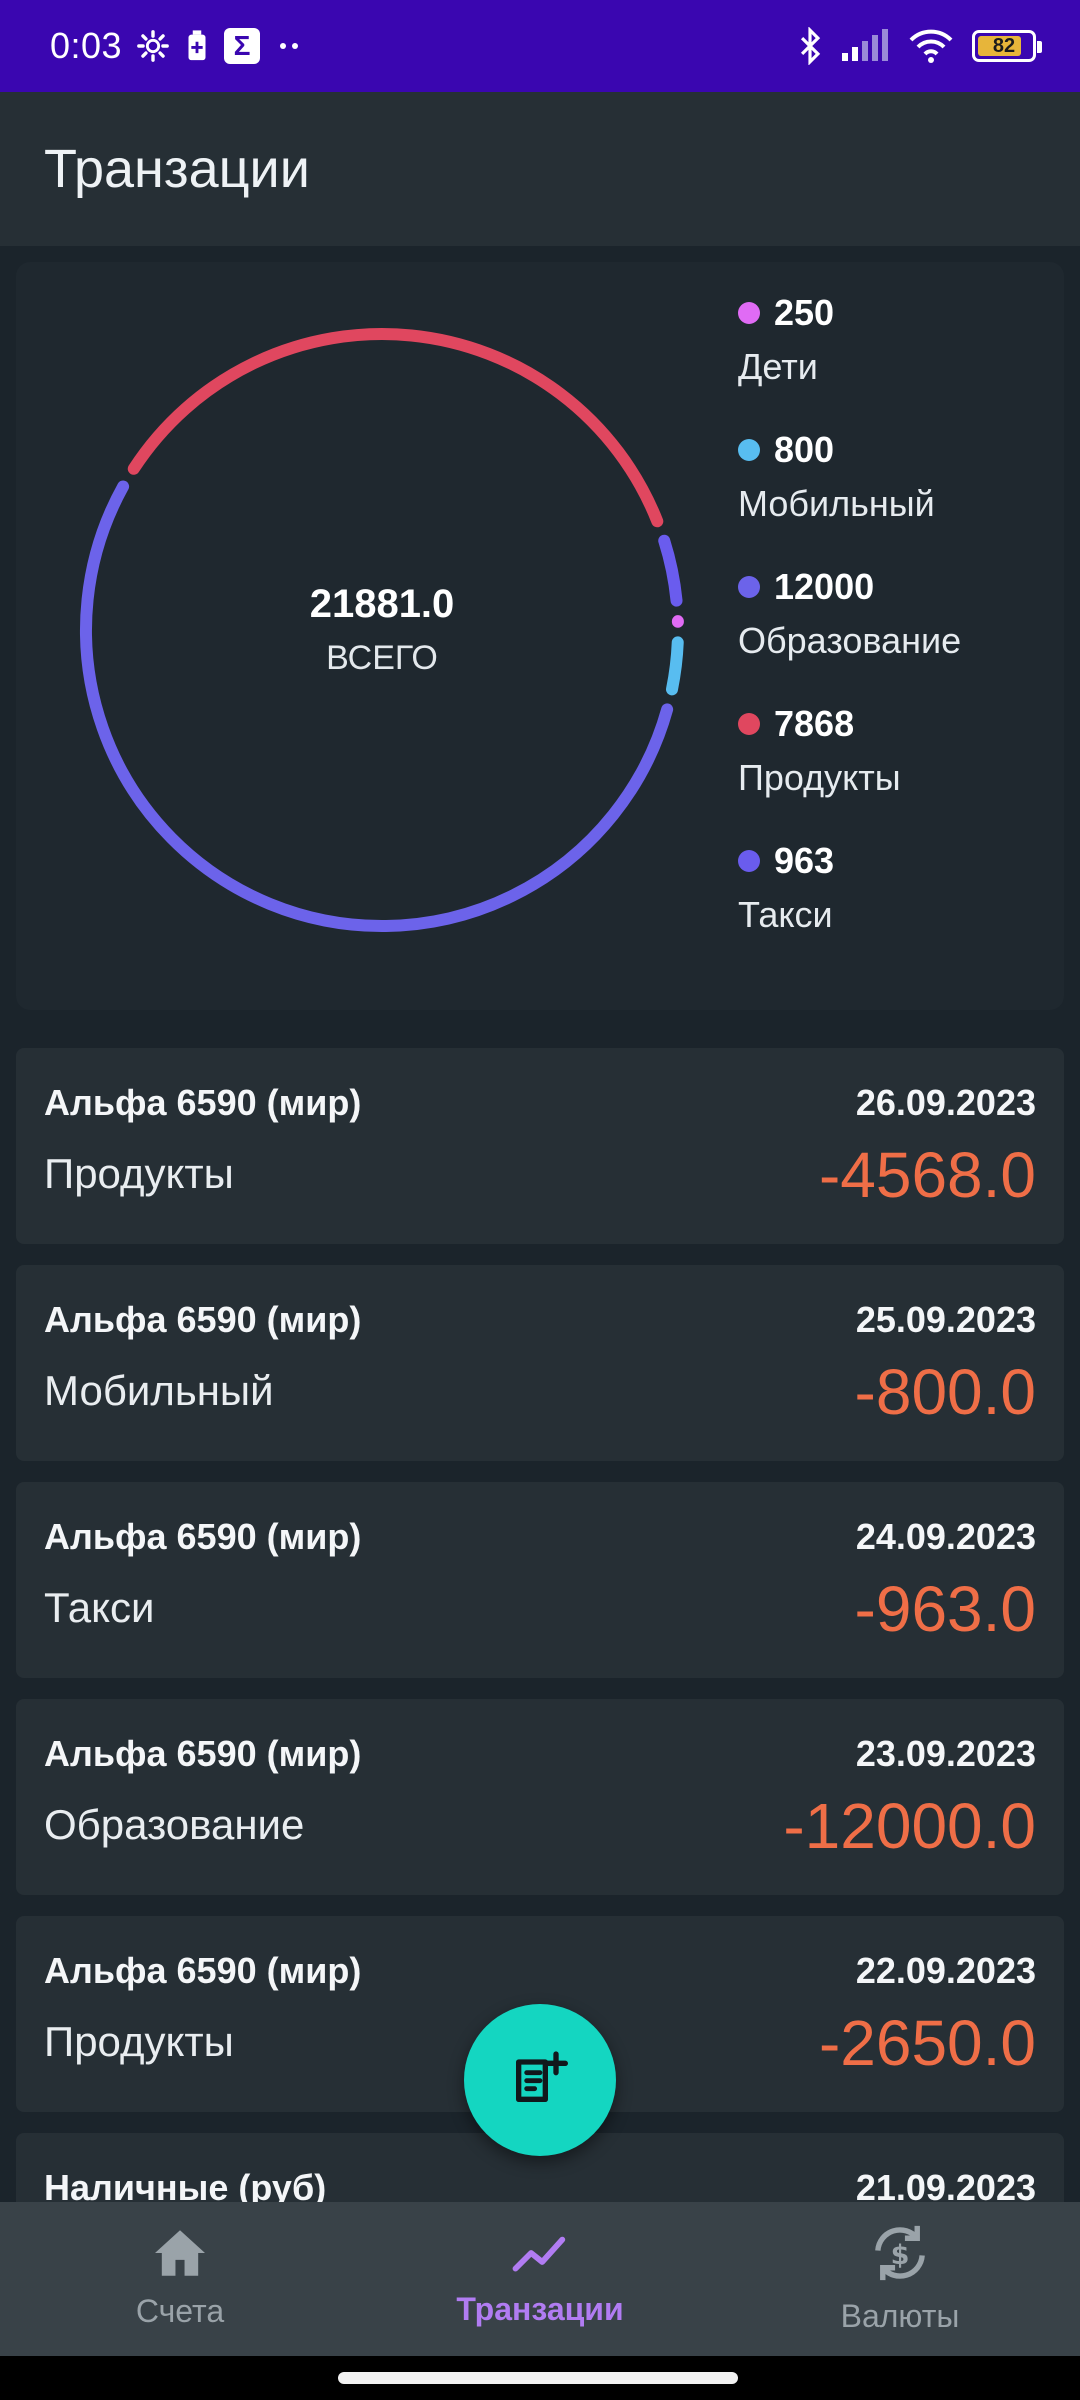 The image size is (1080, 2400). I want to click on nav-label: Транзации, so click(540, 2309).